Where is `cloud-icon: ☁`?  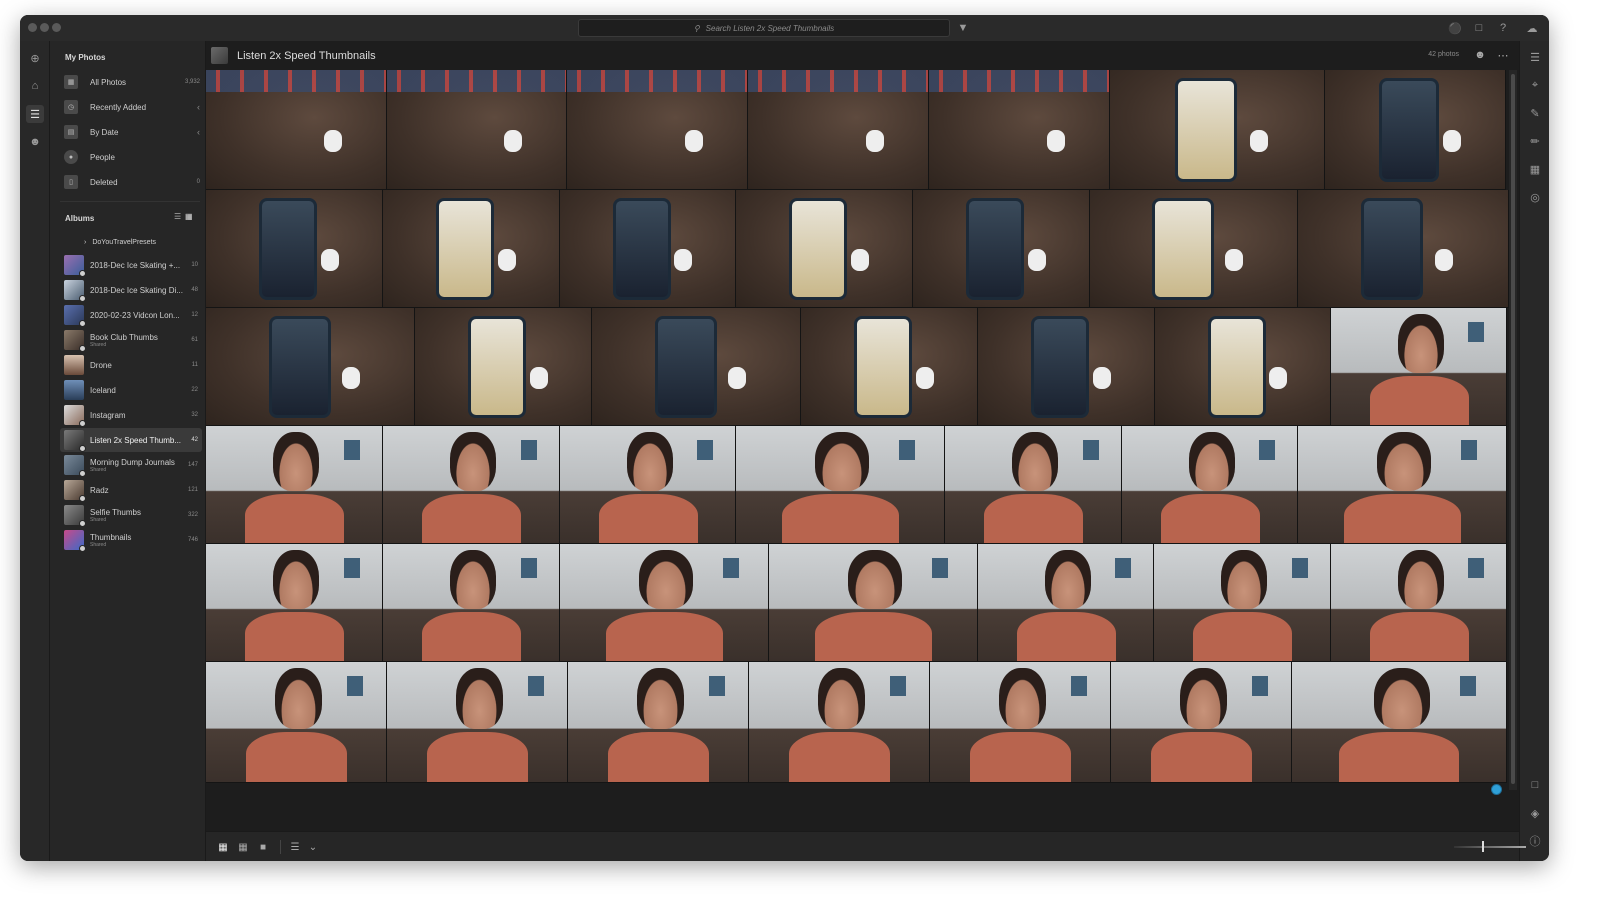 cloud-icon: ☁ is located at coordinates (1532, 28).